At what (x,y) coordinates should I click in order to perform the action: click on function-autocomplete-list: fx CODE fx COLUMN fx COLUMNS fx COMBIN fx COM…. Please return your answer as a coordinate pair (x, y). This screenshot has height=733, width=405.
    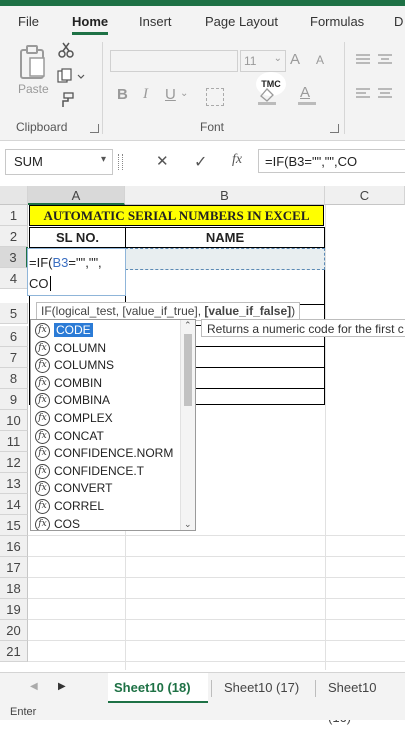
    Looking at the image, I should click on (113, 425).